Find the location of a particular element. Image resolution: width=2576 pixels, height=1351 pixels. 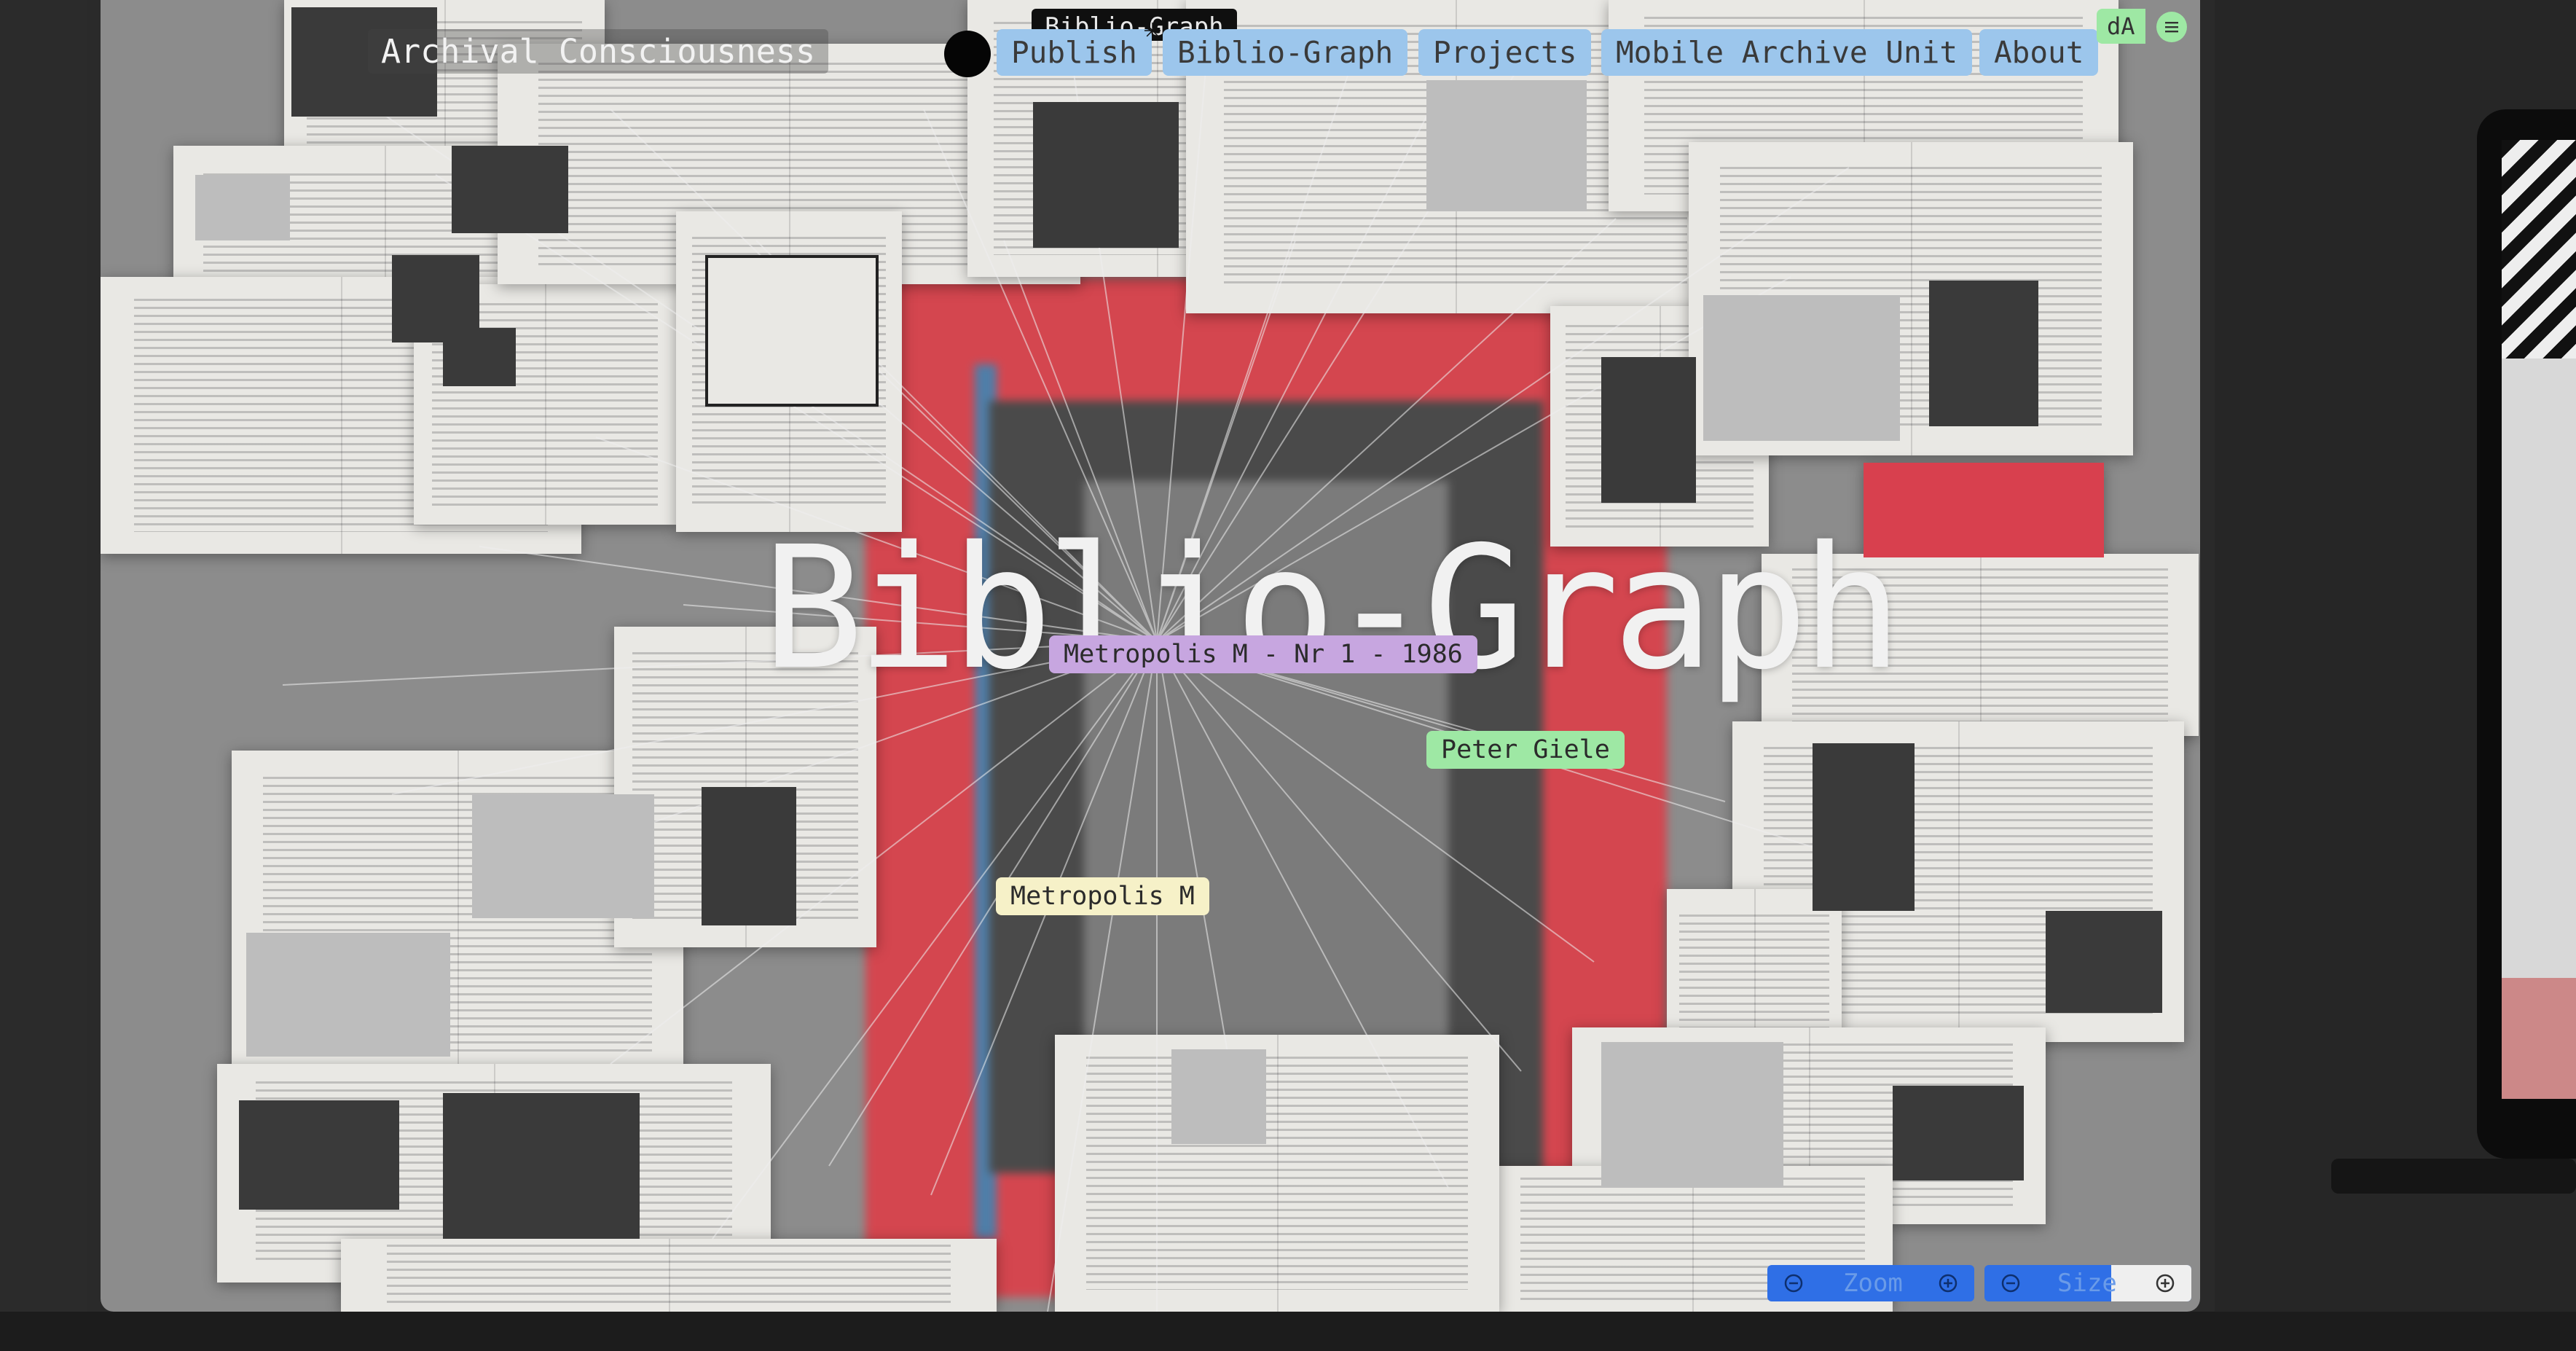

cursor-icon: ✳ is located at coordinates (1153, 29).